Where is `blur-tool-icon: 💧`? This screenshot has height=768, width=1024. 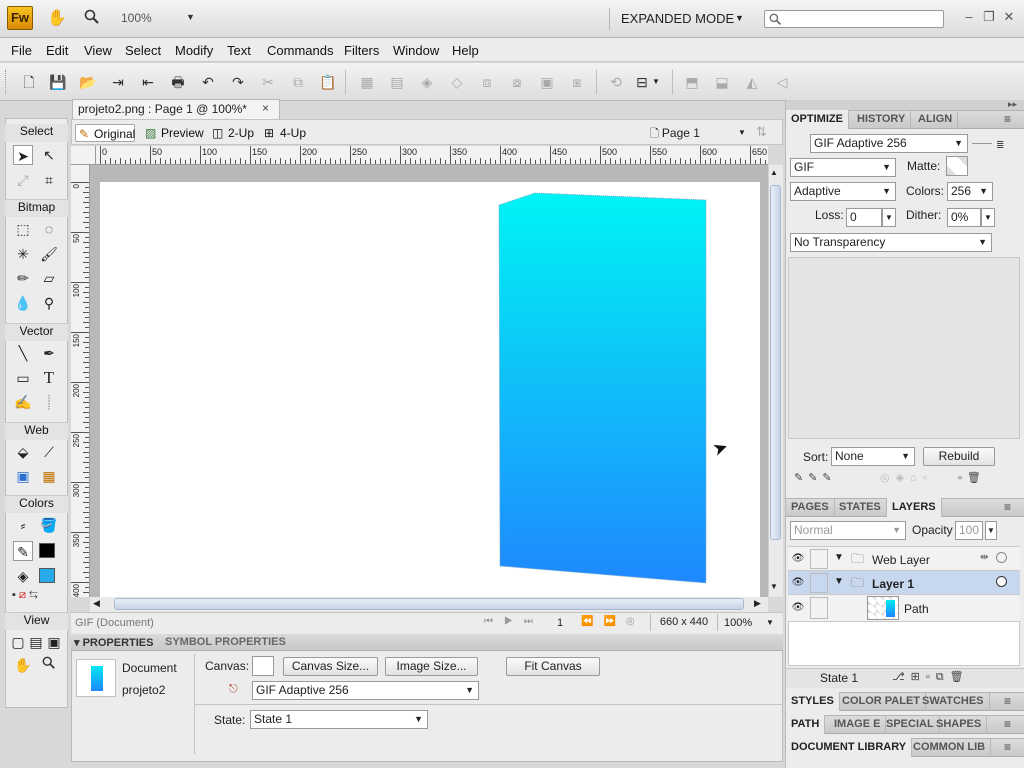
blur-tool-icon: 💧 is located at coordinates (23, 303).